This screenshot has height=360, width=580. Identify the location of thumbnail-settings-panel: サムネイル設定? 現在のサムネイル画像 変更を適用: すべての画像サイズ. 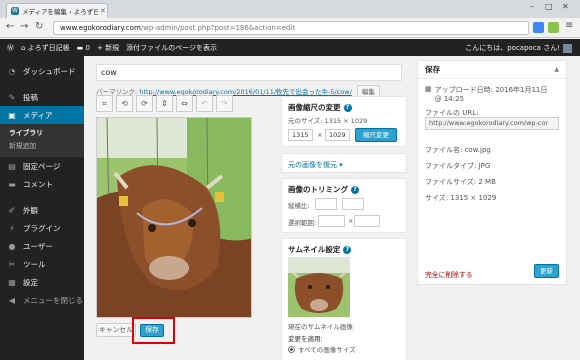
(344, 299).